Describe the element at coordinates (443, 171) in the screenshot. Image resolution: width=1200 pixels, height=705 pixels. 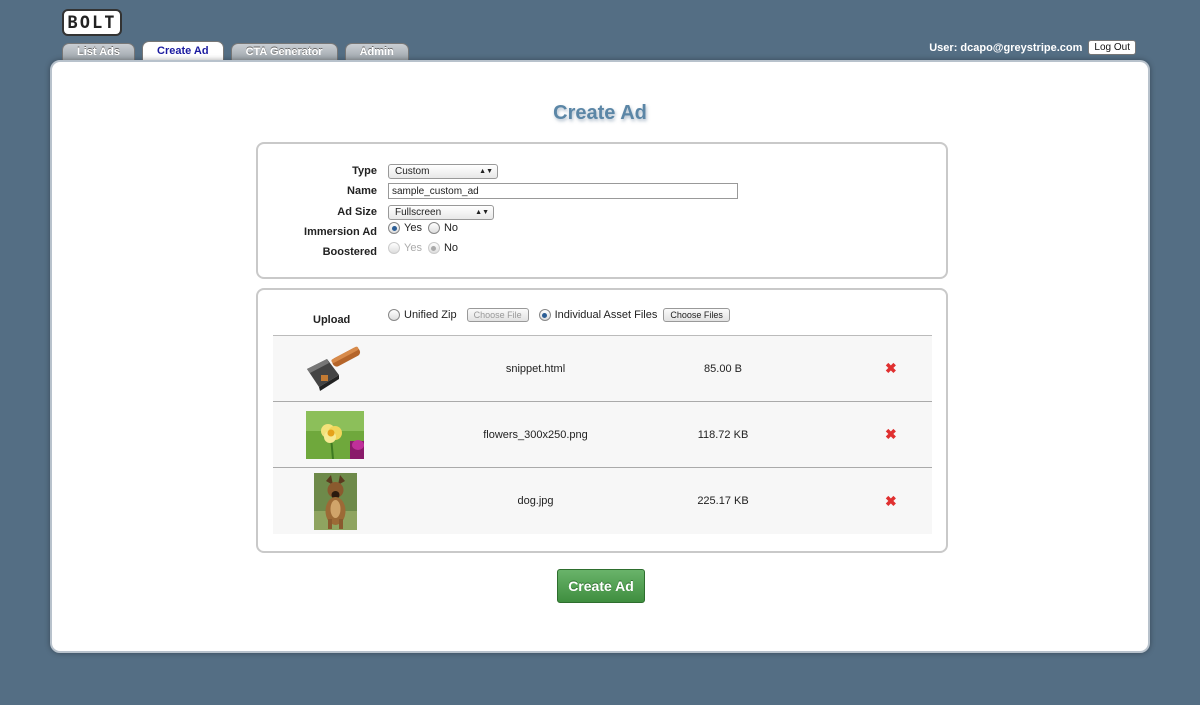
I see `type-select: Custom ▲▼` at that location.